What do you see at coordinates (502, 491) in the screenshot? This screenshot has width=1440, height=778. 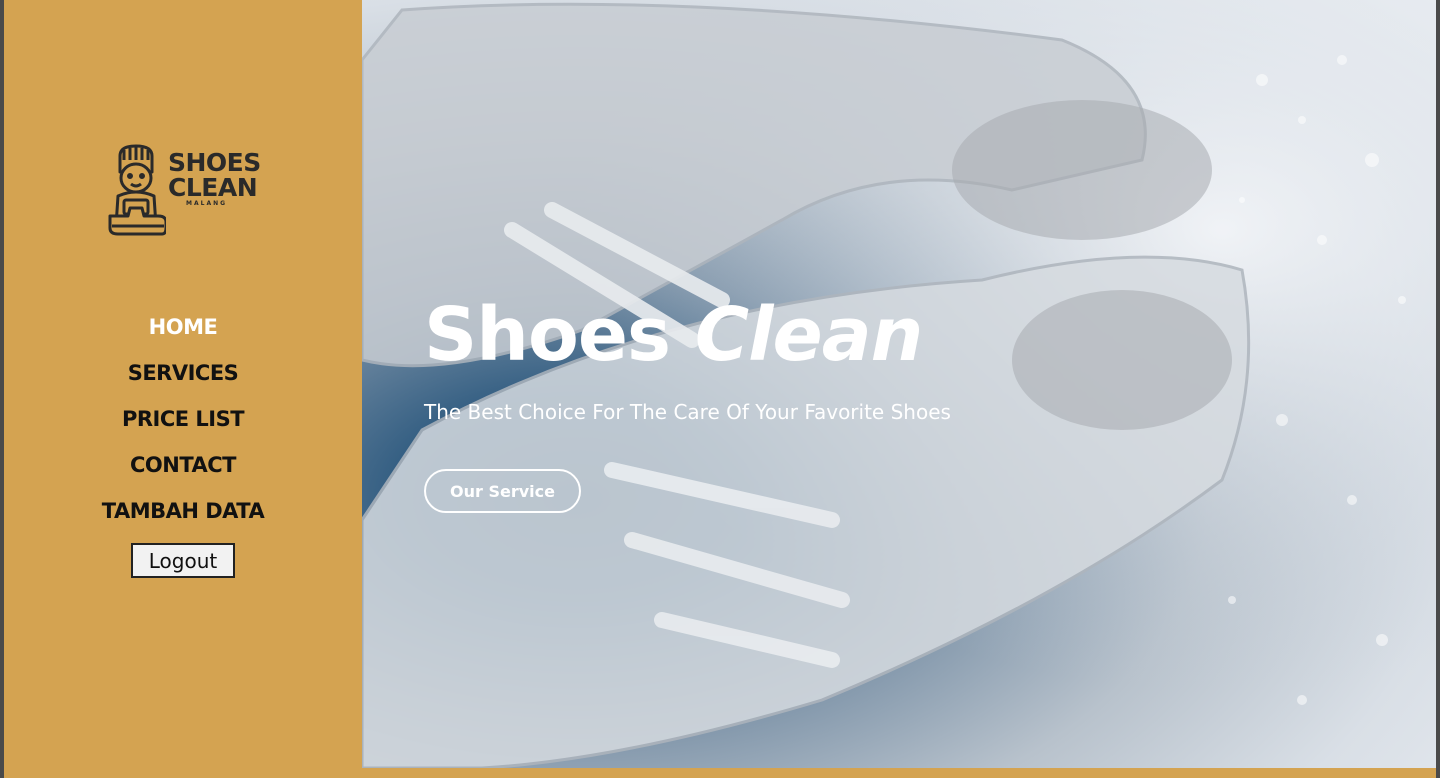 I see `our-service-button: Our Service` at bounding box center [502, 491].